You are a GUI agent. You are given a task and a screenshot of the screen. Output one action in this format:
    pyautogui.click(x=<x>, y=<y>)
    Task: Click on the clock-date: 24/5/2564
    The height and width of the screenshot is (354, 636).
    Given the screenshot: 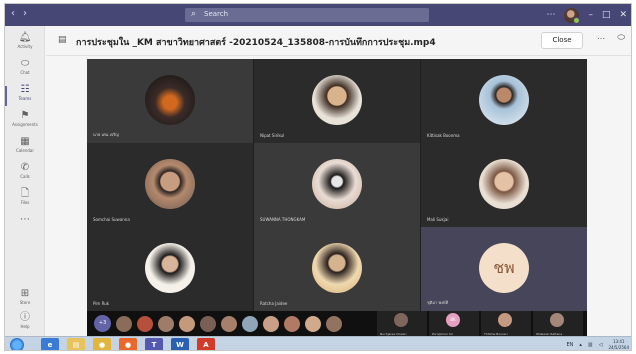 What is the action you would take?
    pyautogui.click(x=618, y=347)
    